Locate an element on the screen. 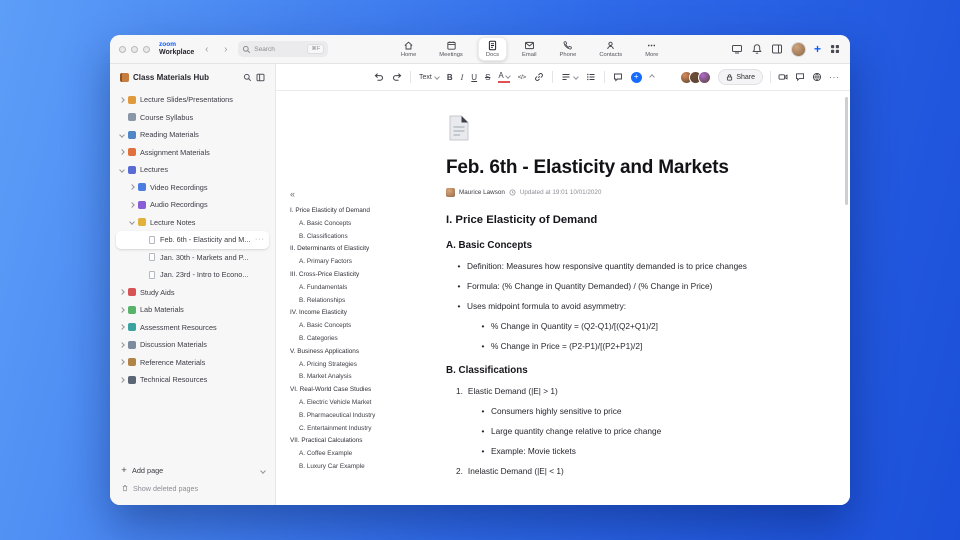 Image resolution: width=960 pixels, height=540 pixels. share-button: Share is located at coordinates (740, 77).